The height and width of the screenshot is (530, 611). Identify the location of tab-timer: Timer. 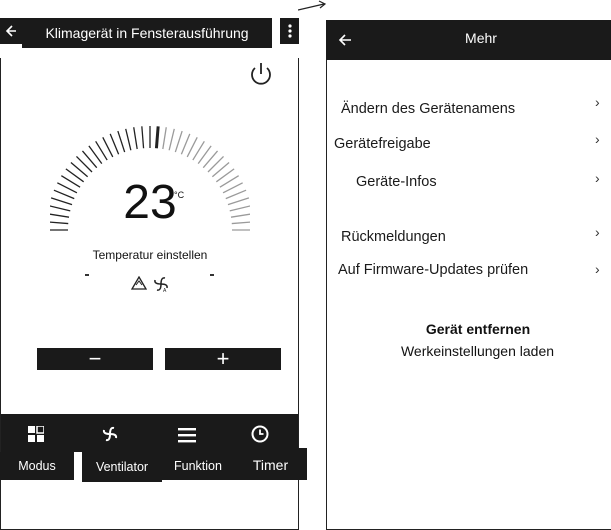
(270, 464).